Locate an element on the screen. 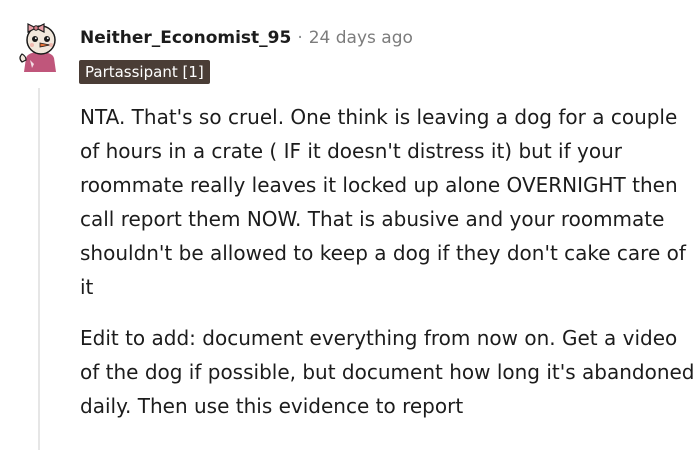 The width and height of the screenshot is (700, 450). thread-line is located at coordinates (39, 269).